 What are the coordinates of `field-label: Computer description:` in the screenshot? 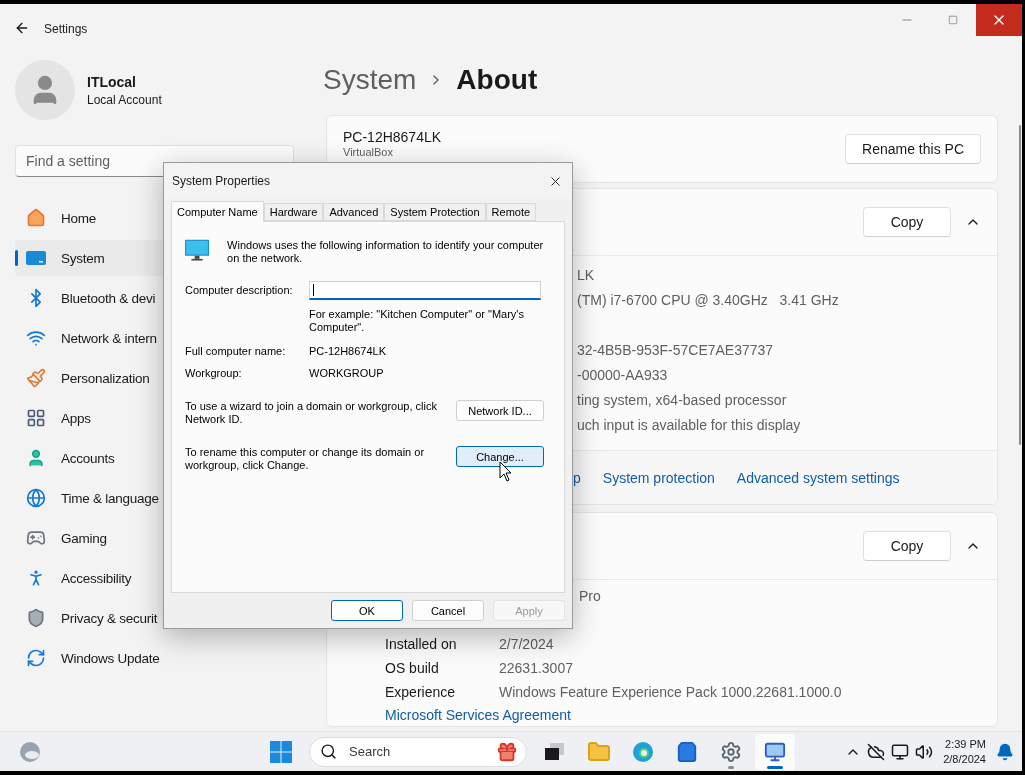 It's located at (239, 290).